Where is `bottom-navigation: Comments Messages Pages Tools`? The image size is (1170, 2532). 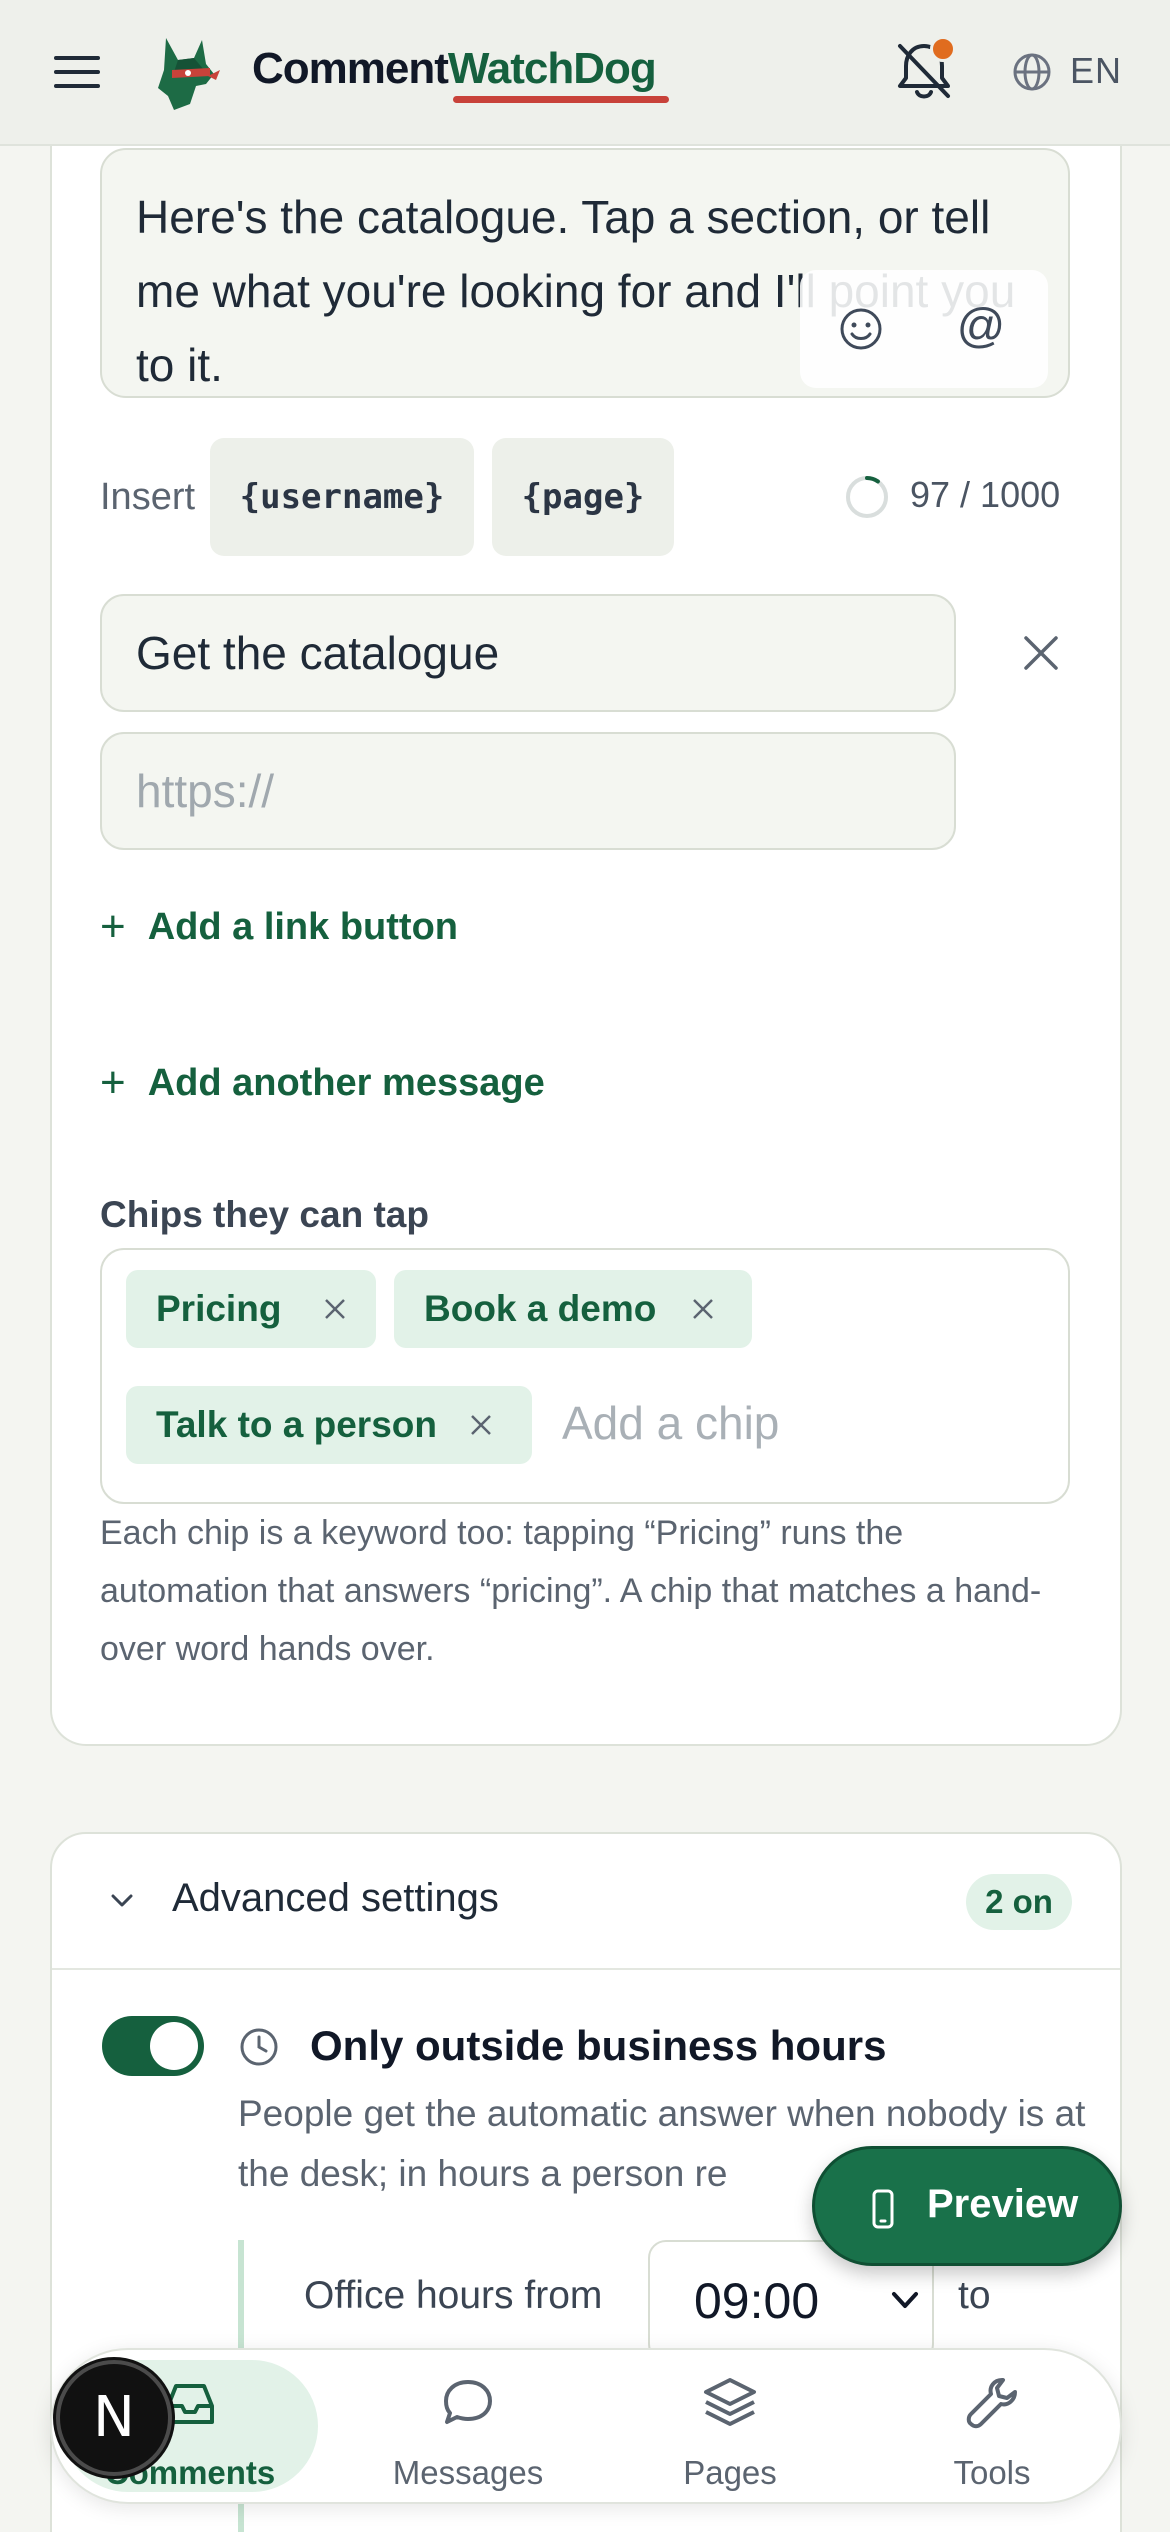
bottom-navigation: Comments Messages Pages Tools is located at coordinates (586, 2426).